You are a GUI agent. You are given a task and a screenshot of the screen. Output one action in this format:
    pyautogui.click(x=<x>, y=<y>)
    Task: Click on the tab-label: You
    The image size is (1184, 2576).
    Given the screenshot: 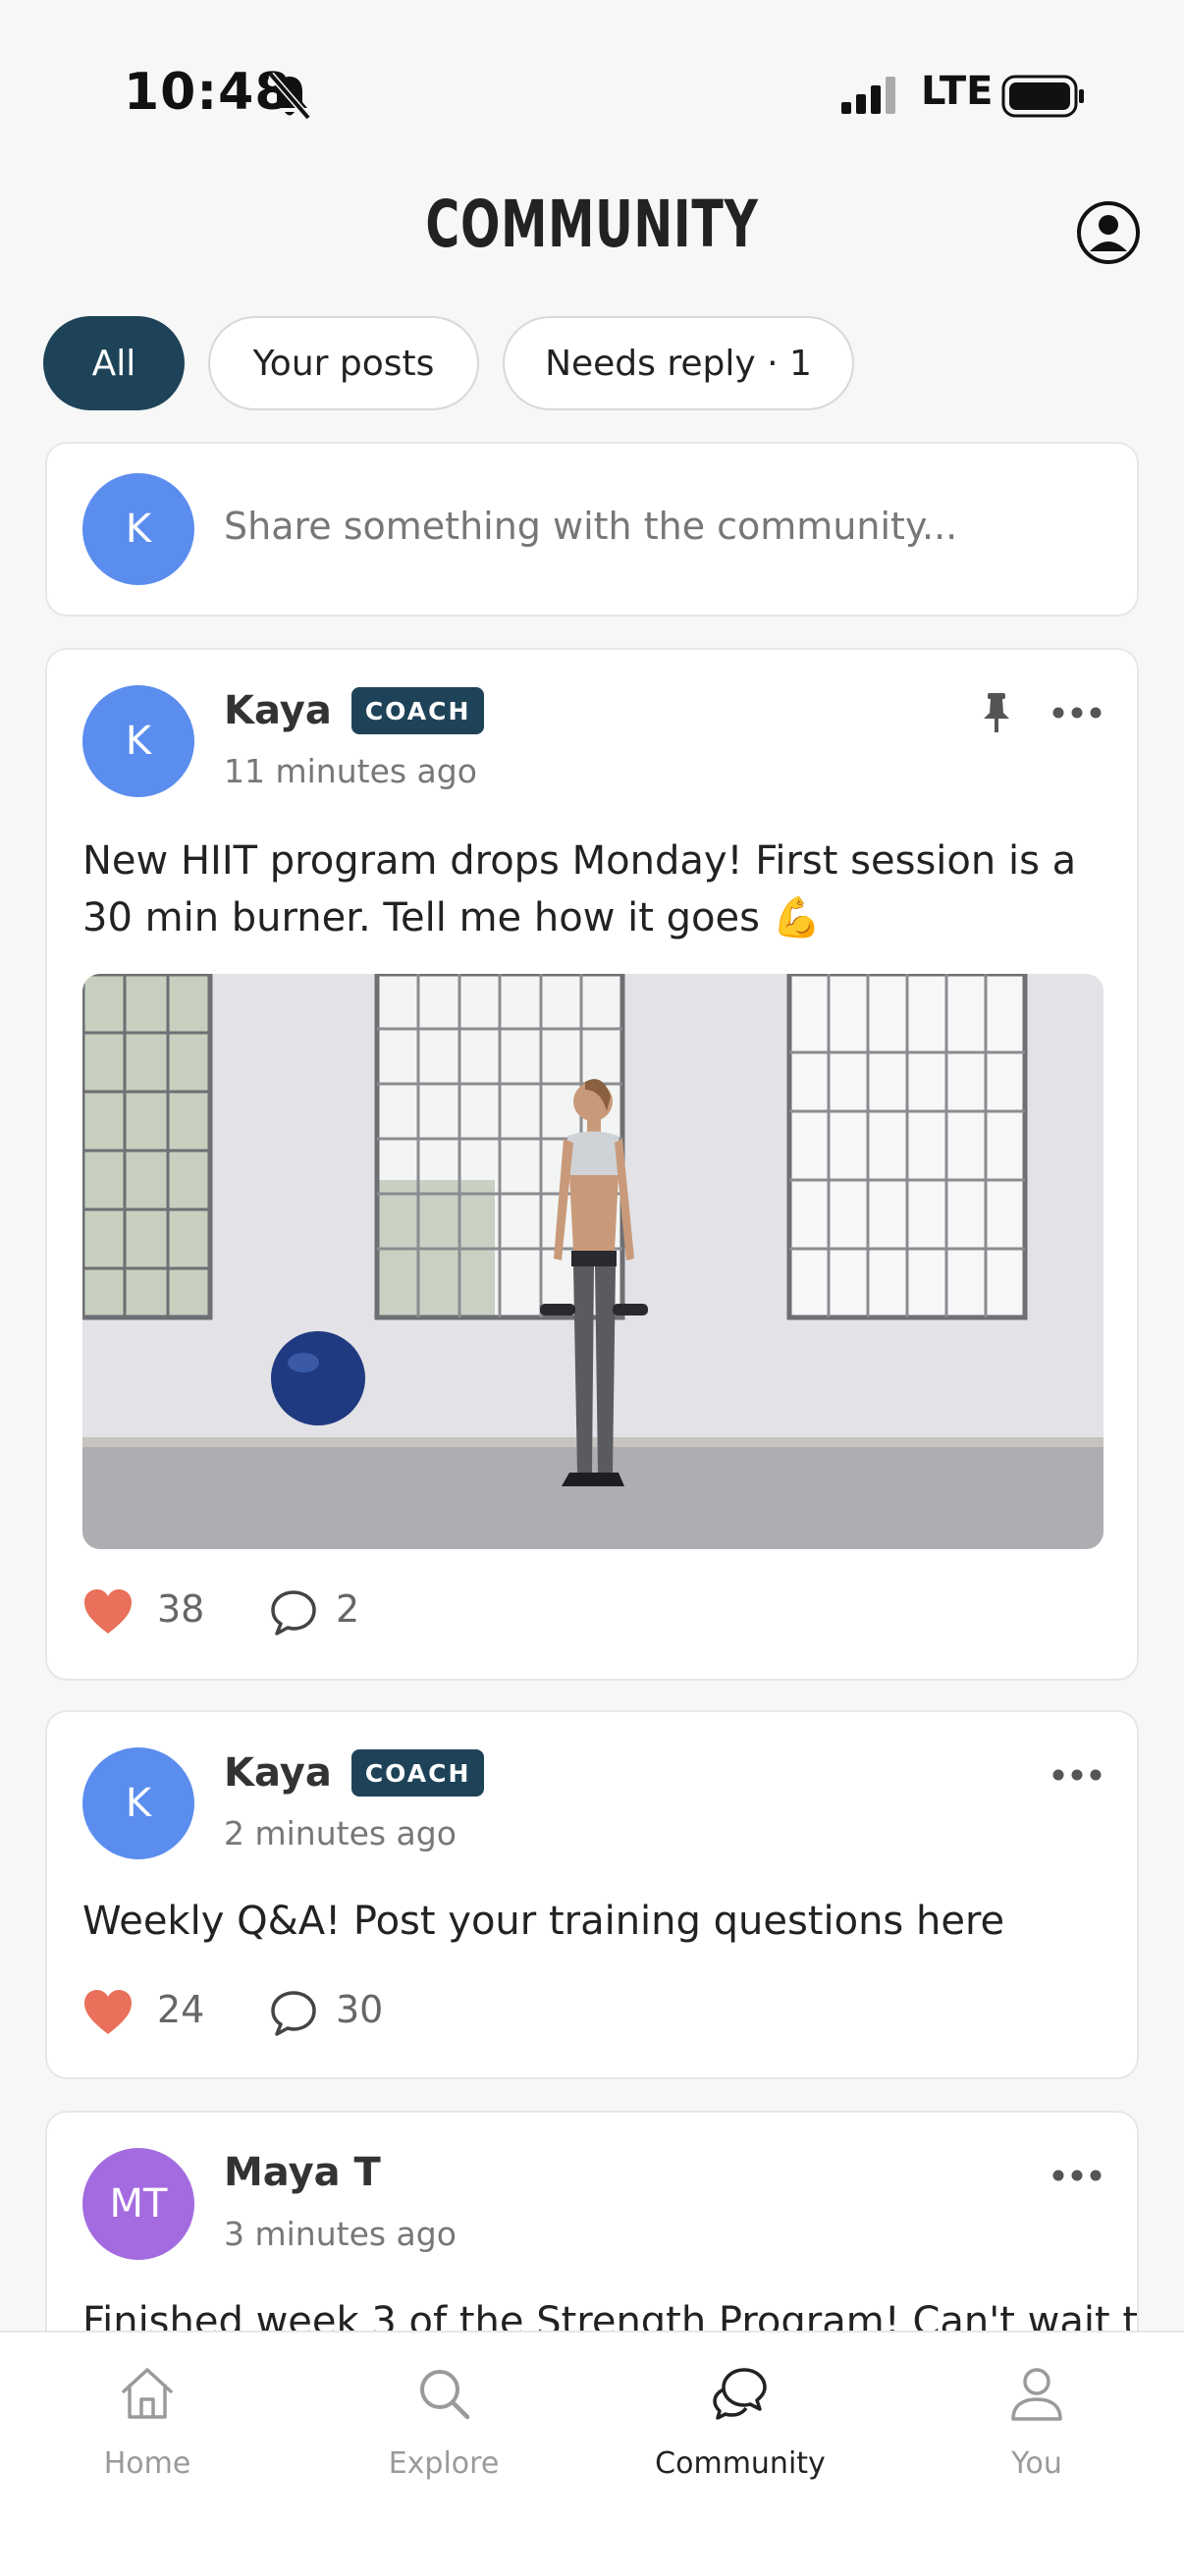 What is the action you would take?
    pyautogui.click(x=1036, y=2463)
    